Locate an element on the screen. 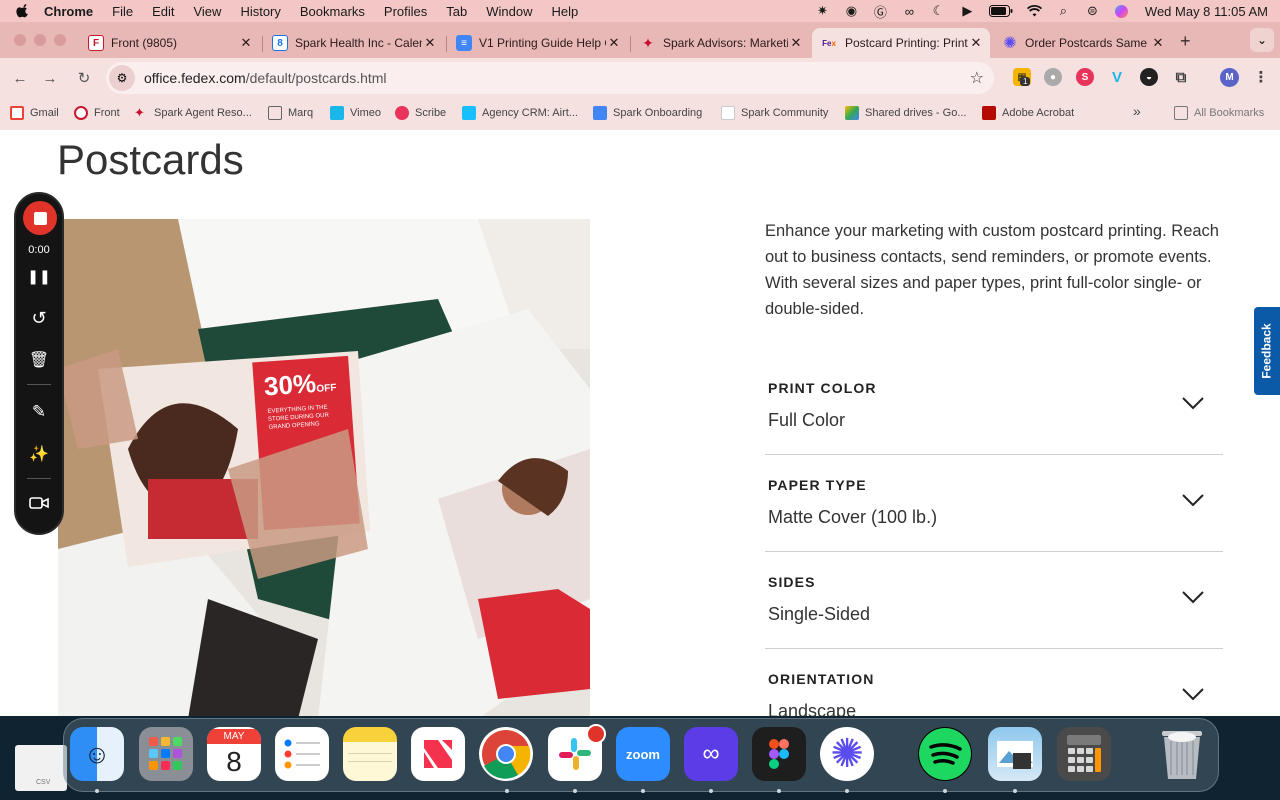 This screenshot has width=1280, height=800. site-info-icon: ⚙ is located at coordinates (122, 78).